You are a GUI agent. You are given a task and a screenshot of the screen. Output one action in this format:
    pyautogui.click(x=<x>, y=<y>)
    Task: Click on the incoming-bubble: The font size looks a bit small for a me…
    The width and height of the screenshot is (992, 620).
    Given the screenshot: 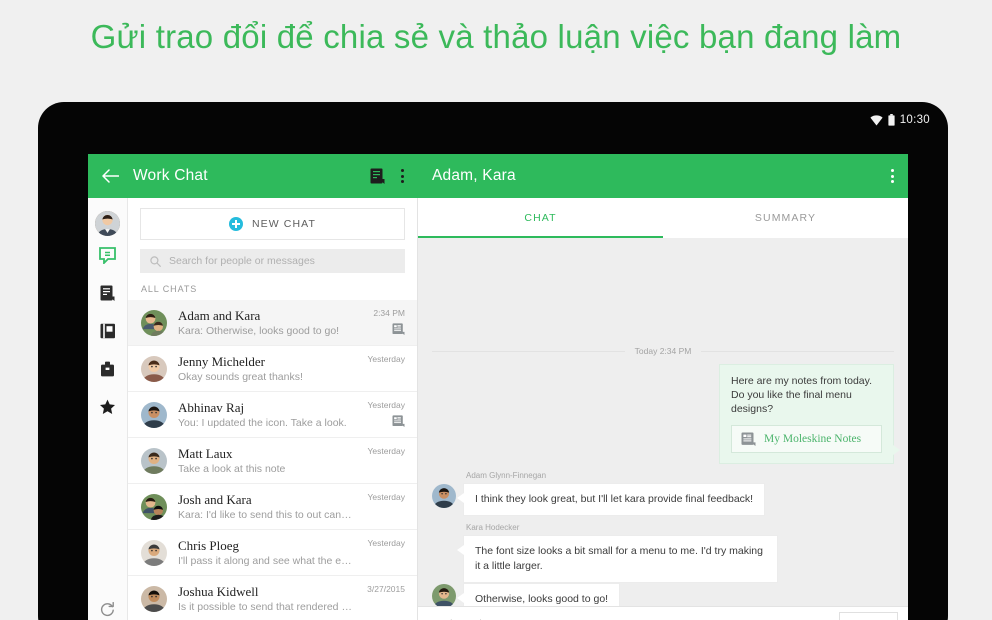 What is the action you would take?
    pyautogui.click(x=617, y=559)
    